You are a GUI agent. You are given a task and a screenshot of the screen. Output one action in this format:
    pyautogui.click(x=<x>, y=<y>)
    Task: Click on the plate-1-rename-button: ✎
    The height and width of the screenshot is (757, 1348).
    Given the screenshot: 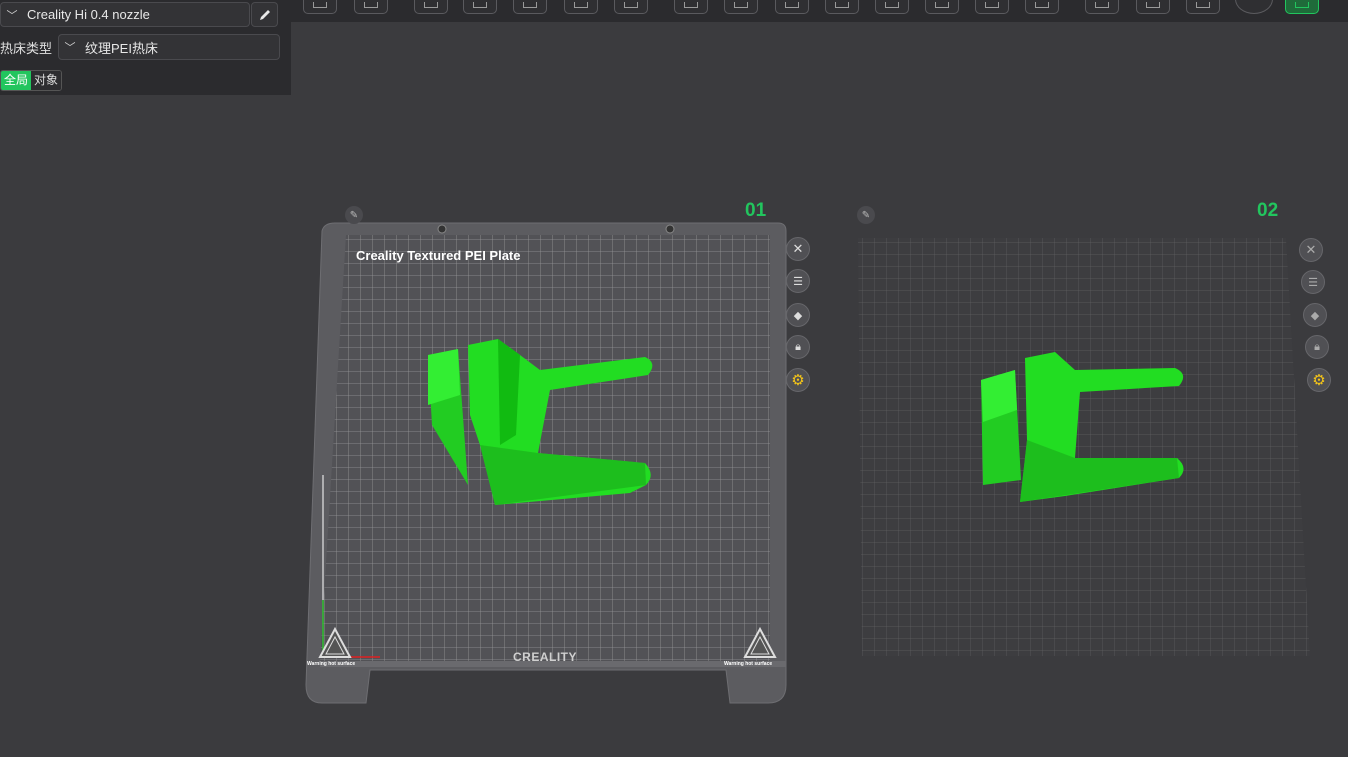 What is the action you would take?
    pyautogui.click(x=354, y=215)
    